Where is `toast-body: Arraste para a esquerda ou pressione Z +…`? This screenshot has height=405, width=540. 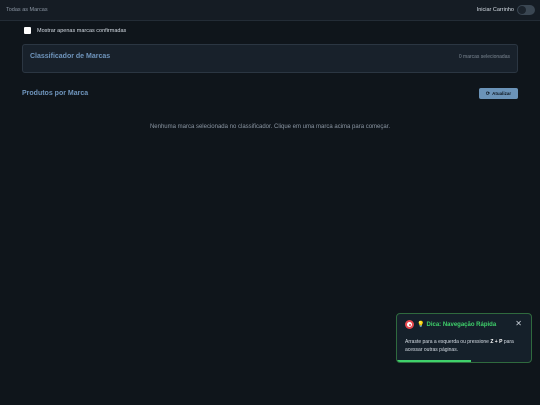
toast-body: Arraste para a esquerda ou pressione Z +… is located at coordinates (466, 346).